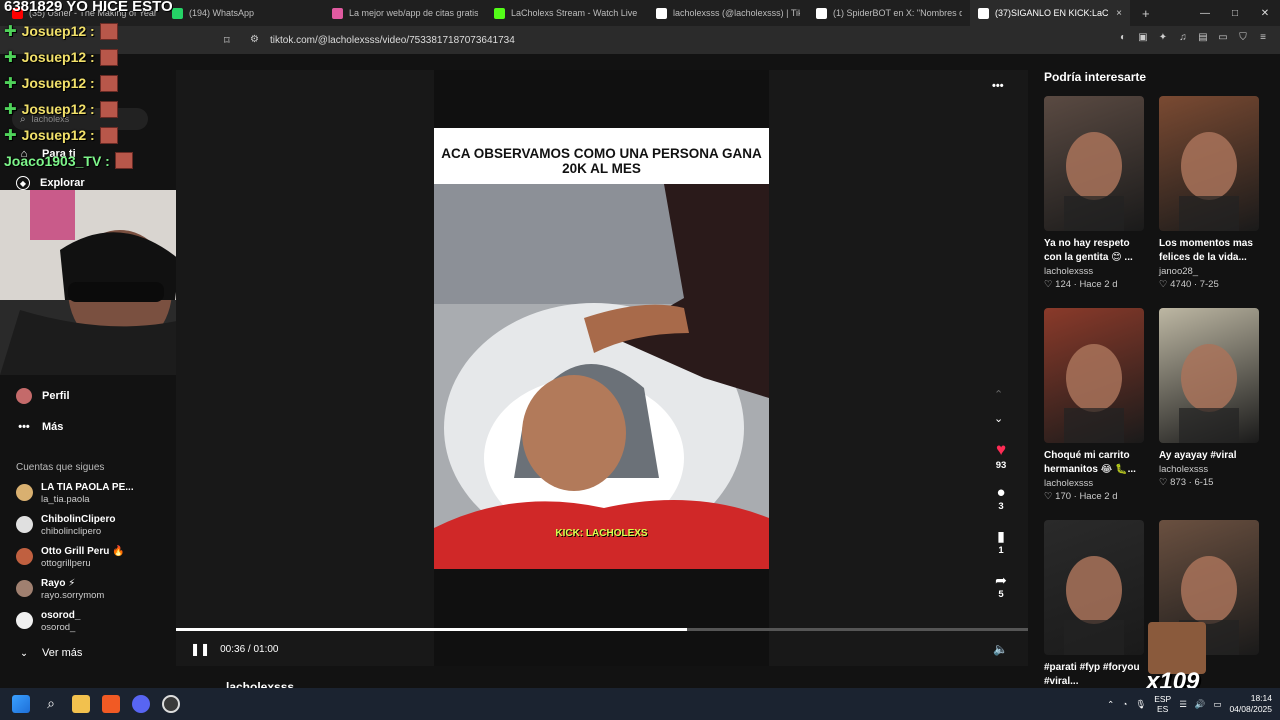 The image size is (1280, 720). I want to click on comment-count: 3, so click(1001, 506).